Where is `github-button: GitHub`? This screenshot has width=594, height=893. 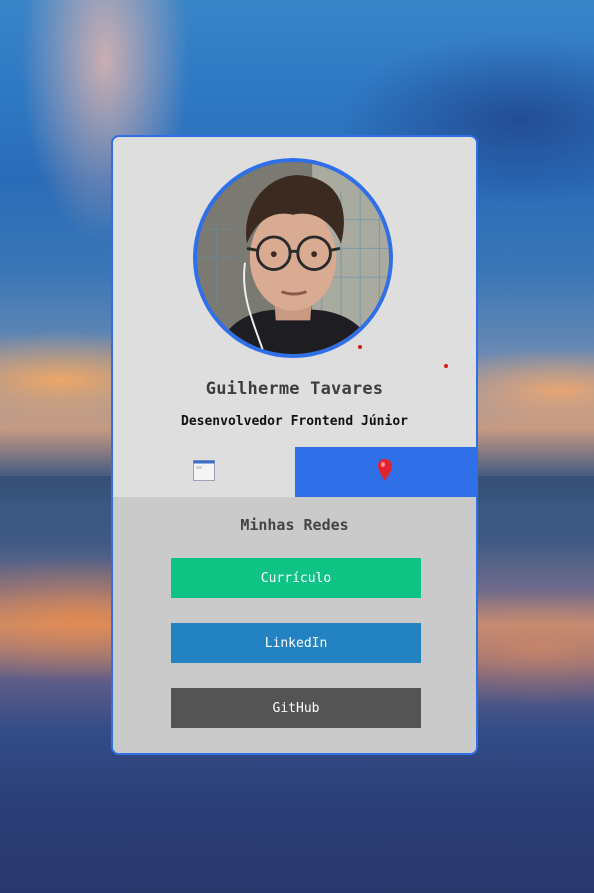
github-button: GitHub is located at coordinates (296, 708).